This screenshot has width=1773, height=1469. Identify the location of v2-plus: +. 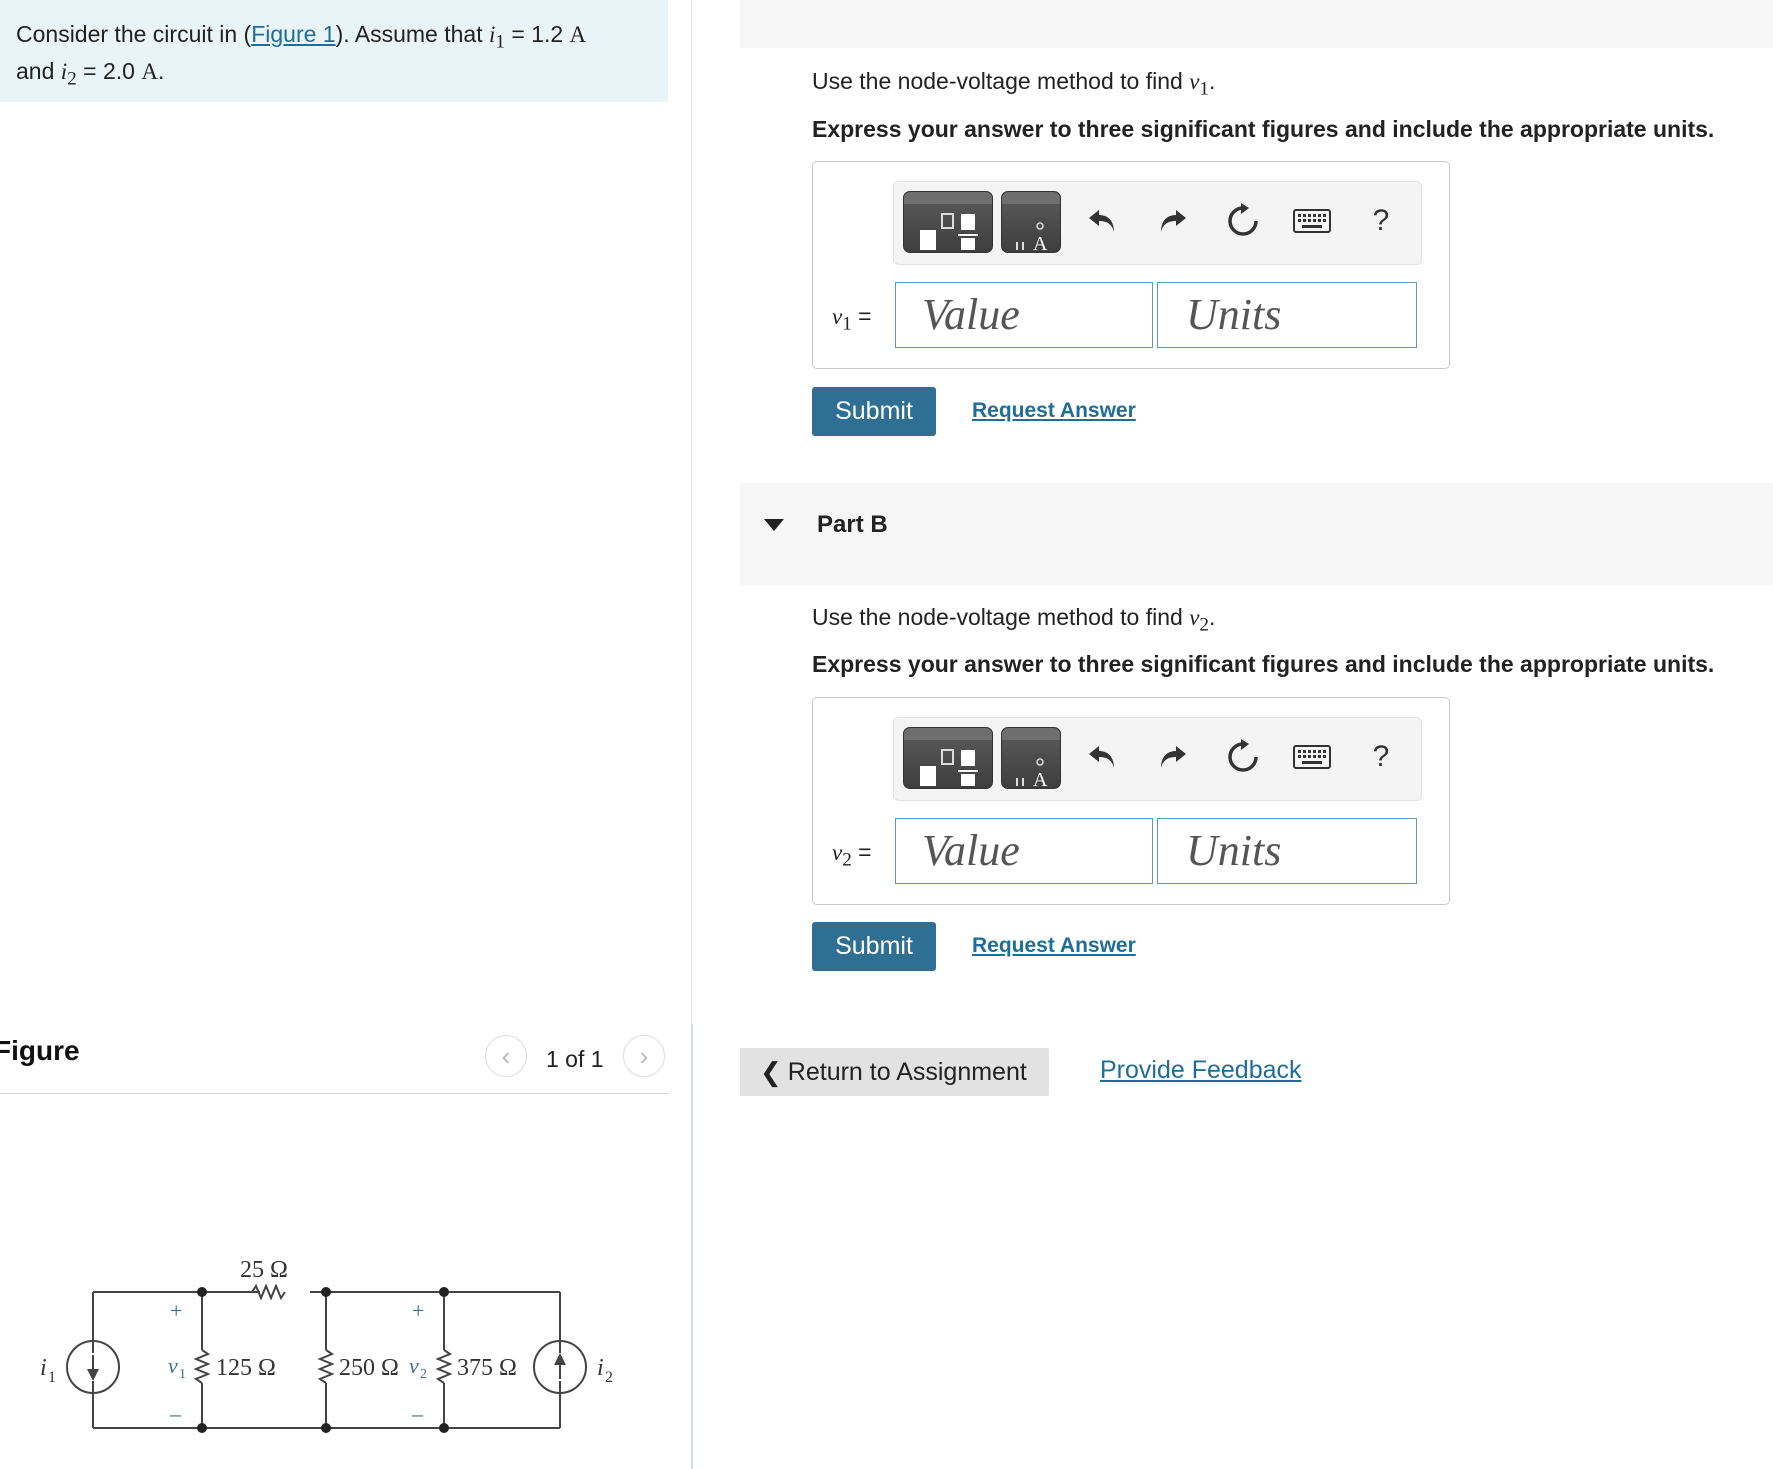
(418, 1310).